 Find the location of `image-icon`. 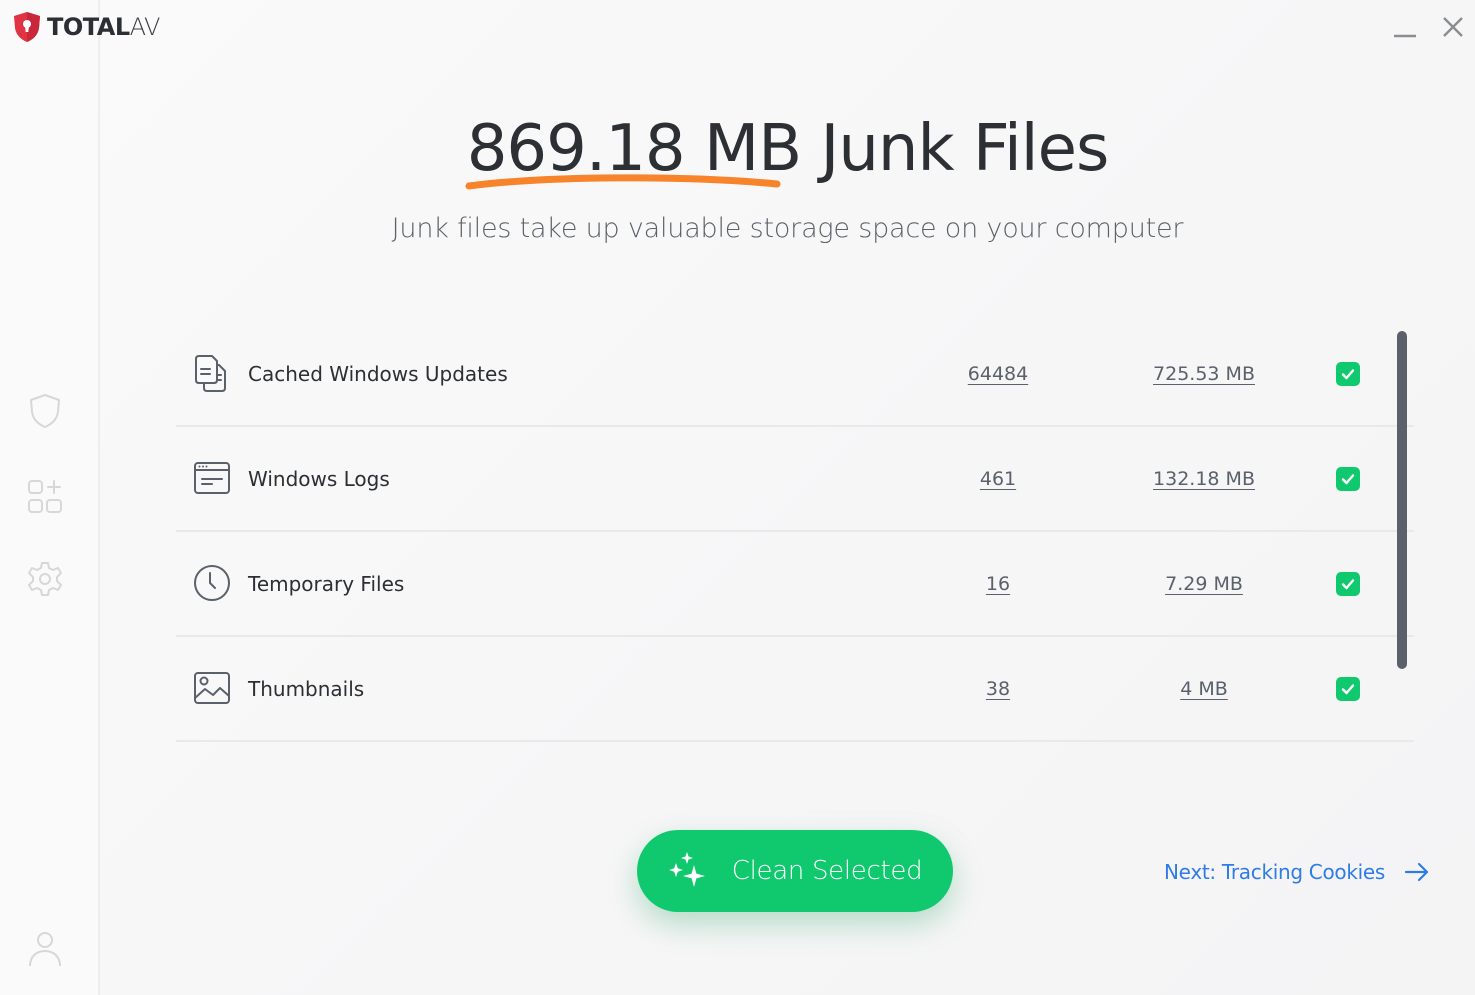

image-icon is located at coordinates (212, 688).